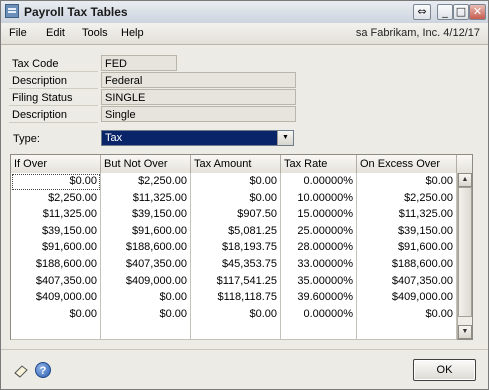  Describe the element at coordinates (114, 138) in the screenshot. I see `type-select-value: Tax` at that location.